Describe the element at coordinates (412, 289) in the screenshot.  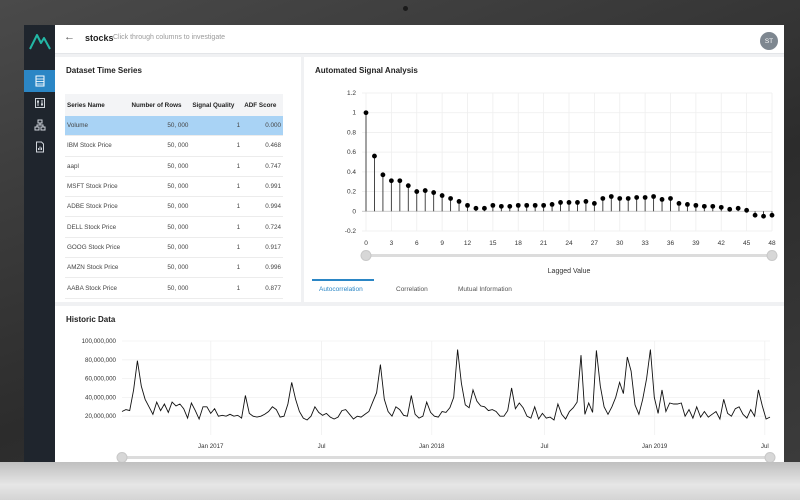
I see `tab-correlation: Correlation` at that location.